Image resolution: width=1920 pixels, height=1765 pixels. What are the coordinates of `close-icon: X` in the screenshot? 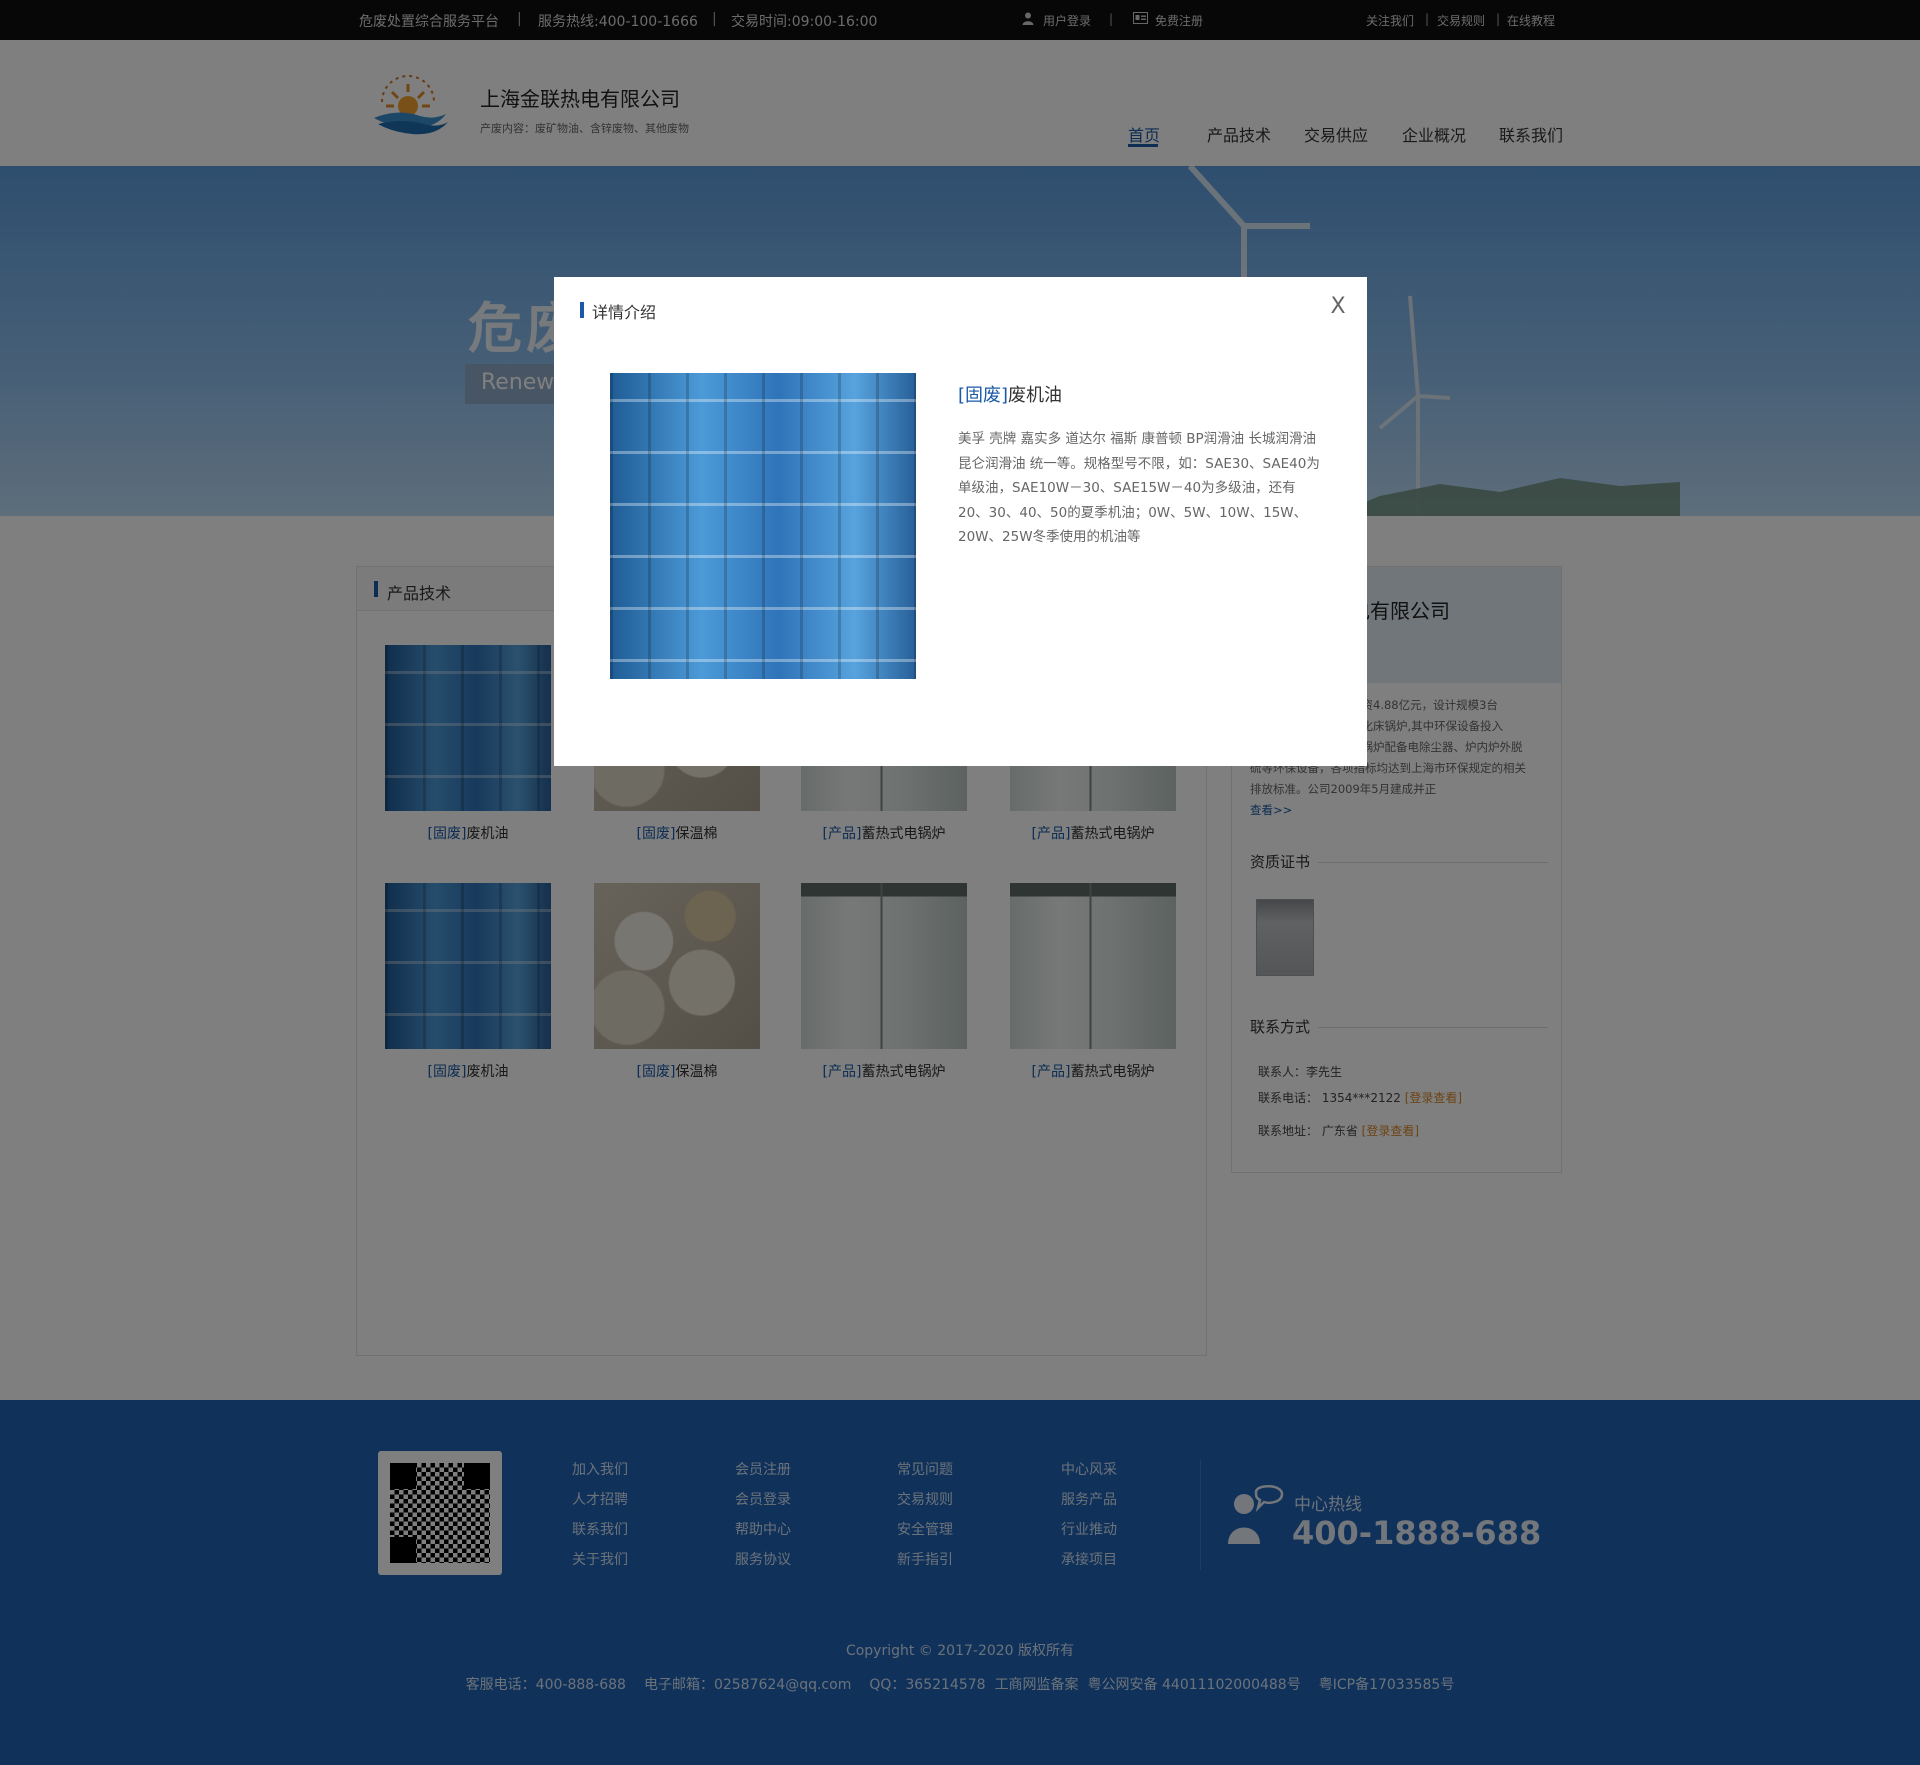 It's located at (1338, 307).